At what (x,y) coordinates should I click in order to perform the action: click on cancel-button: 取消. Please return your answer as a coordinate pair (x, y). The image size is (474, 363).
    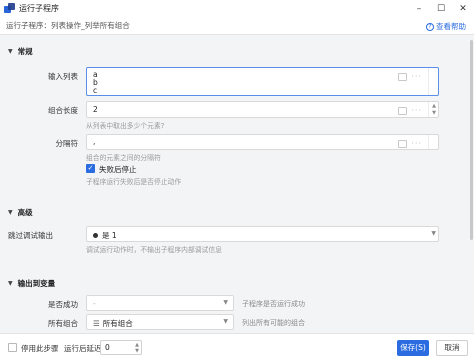
    Looking at the image, I should click on (452, 348).